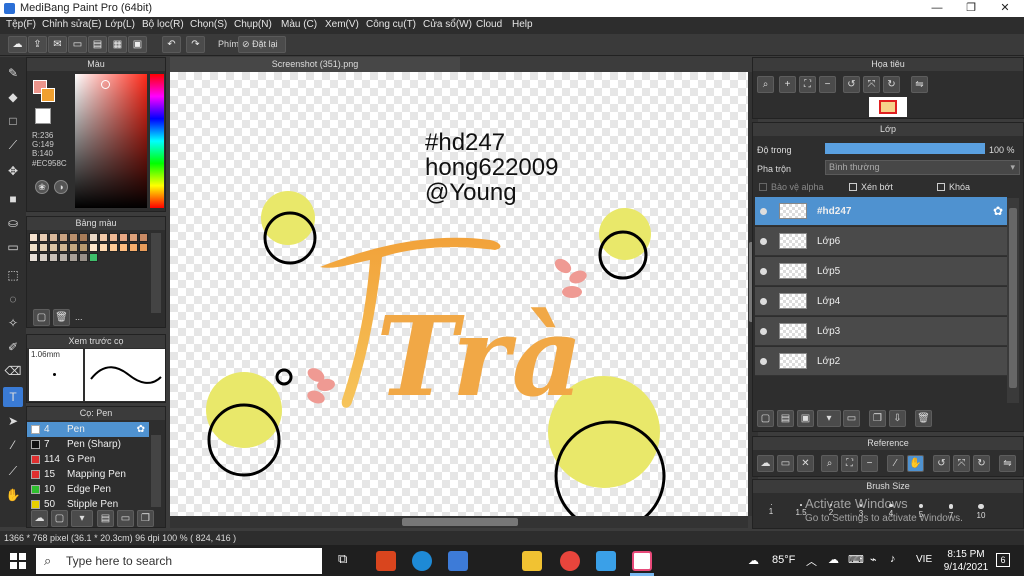 This screenshot has width=1024, height=576. What do you see at coordinates (13, 223) in the screenshot?
I see `bucket-tool-icon: ⛀` at bounding box center [13, 223].